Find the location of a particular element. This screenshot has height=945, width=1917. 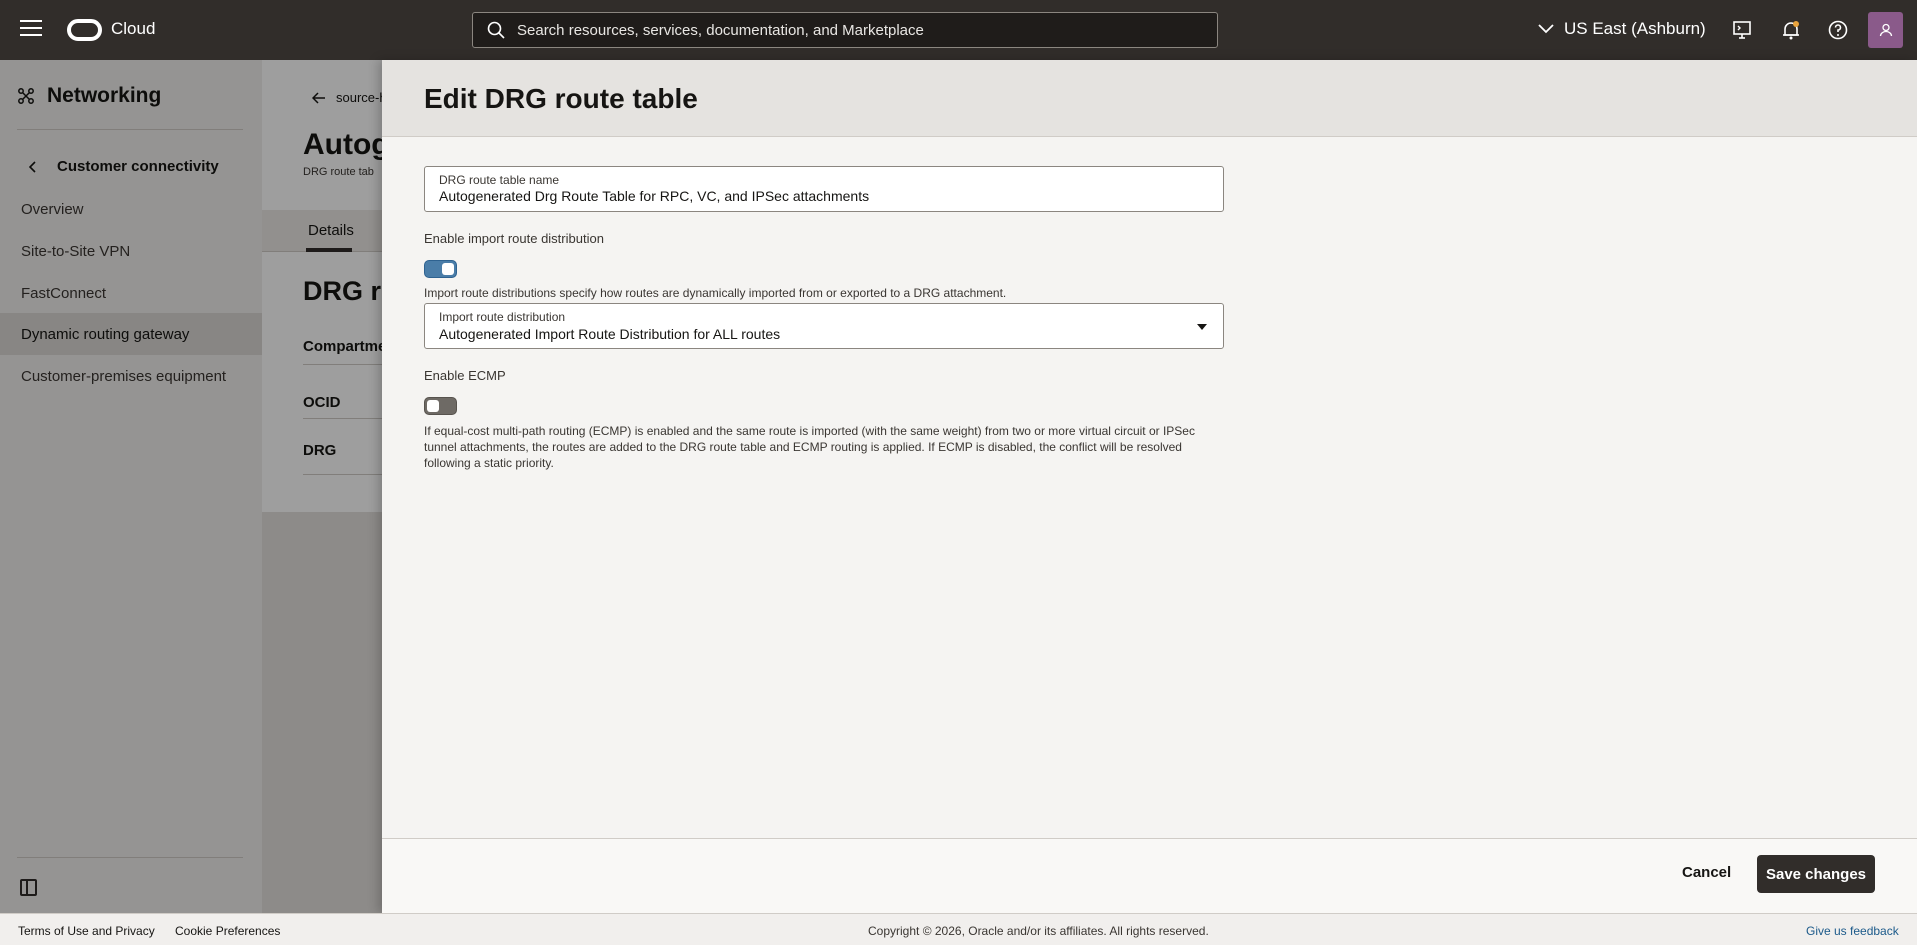

route-table-name-field: DRG route table name is located at coordinates (824, 189).